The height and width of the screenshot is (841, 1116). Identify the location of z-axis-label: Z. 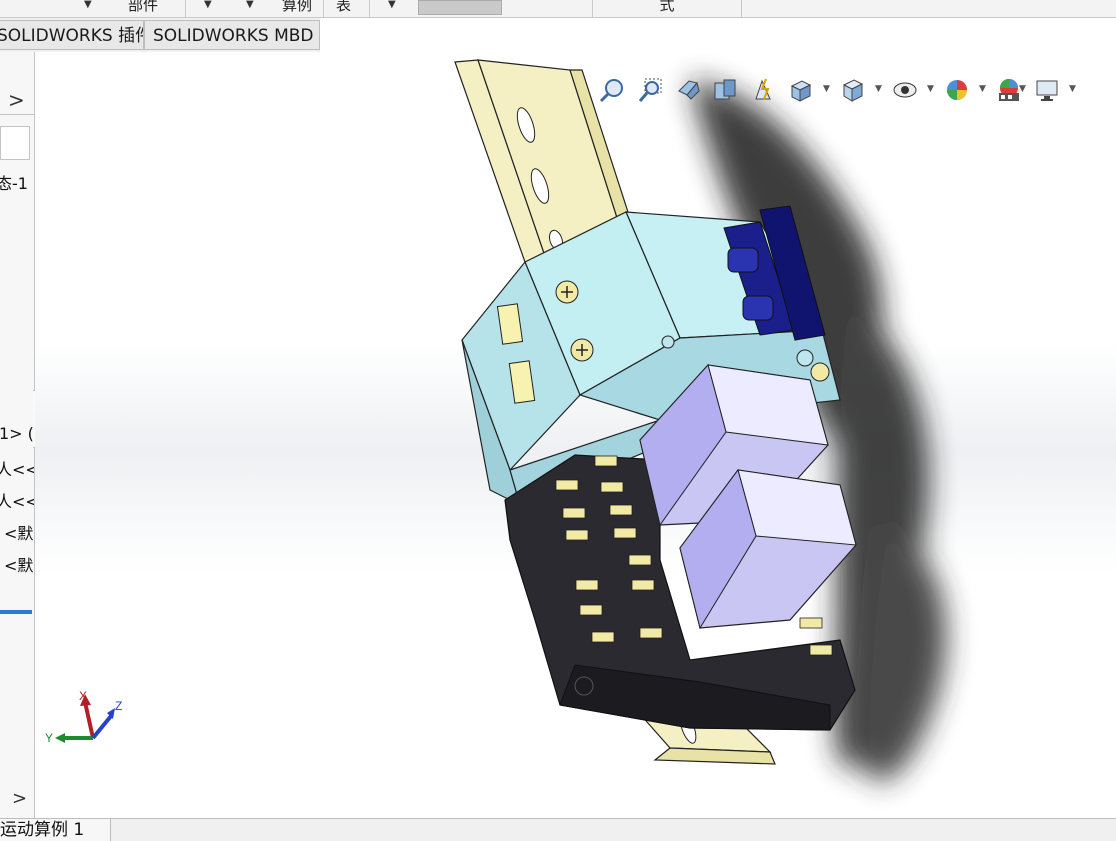
(118, 706).